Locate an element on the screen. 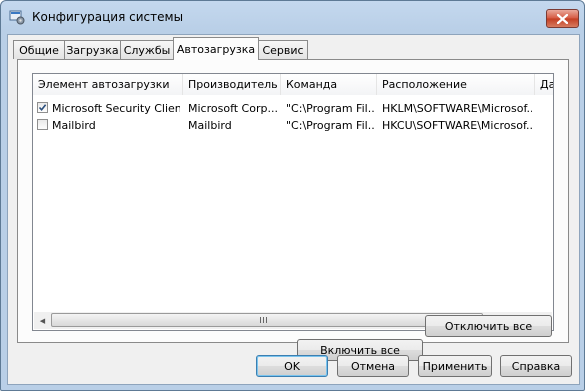  arrow-left-icon: ◀ is located at coordinates (42, 320).